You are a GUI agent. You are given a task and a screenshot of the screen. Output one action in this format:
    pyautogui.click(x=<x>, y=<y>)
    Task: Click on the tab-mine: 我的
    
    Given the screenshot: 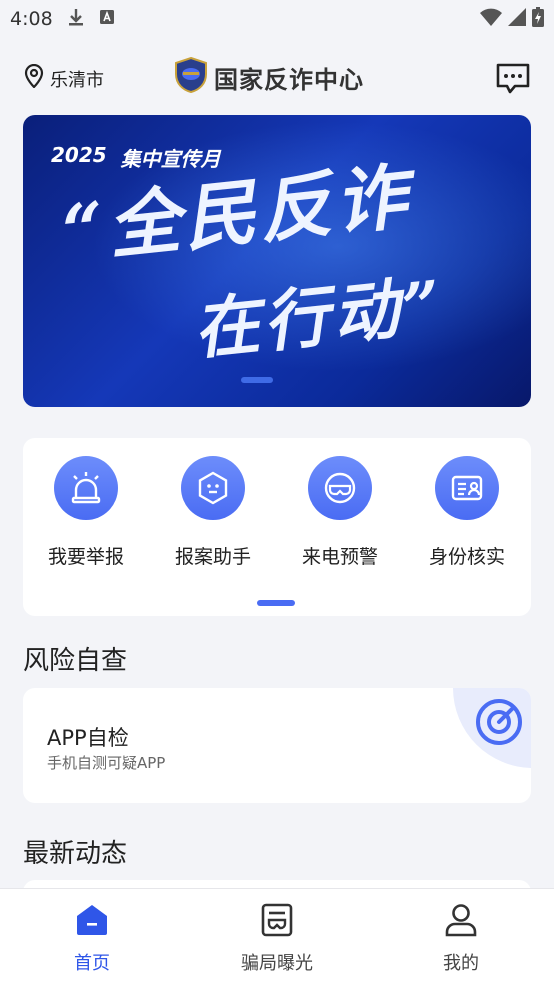 What is the action you would take?
    pyautogui.click(x=461, y=939)
    